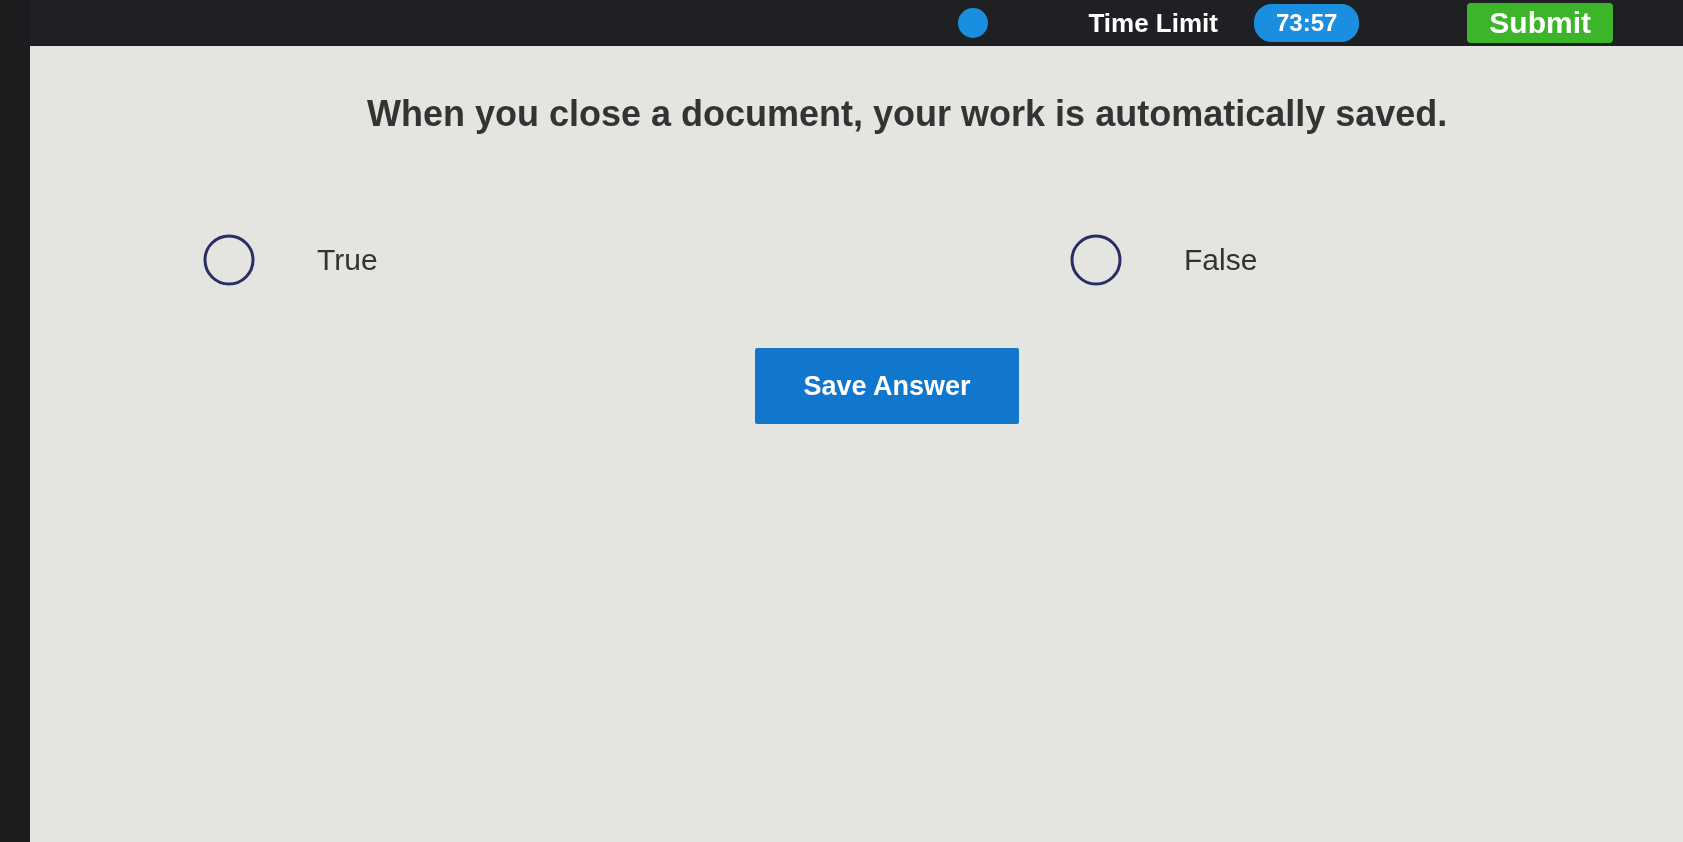 The width and height of the screenshot is (1683, 842). What do you see at coordinates (907, 114) in the screenshot?
I see `question-text: When you close a document, your work is automatically saved.` at bounding box center [907, 114].